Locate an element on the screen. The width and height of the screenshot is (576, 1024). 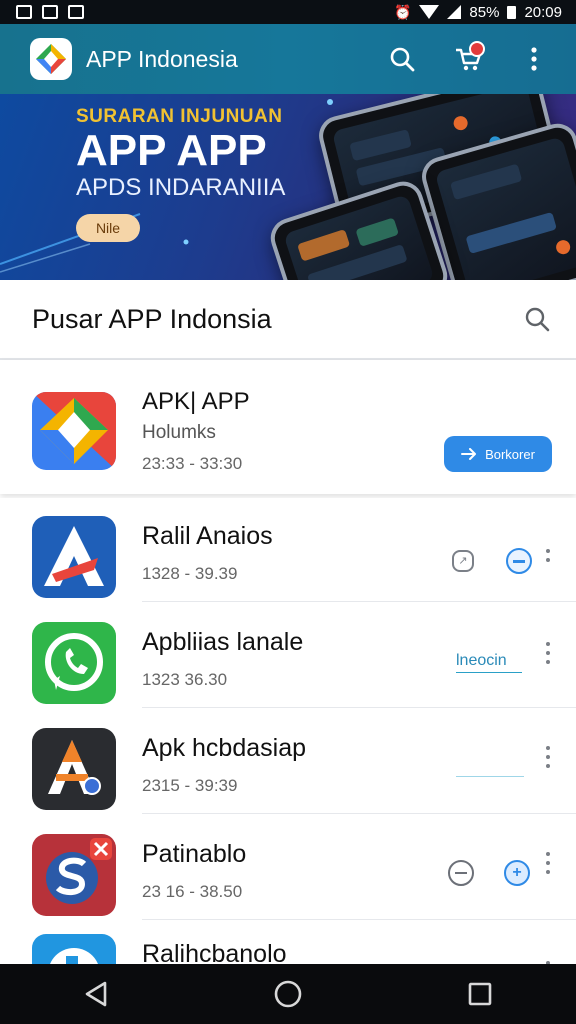
list-item: Ralil Anaios 1328 - 39.39 ↗ is located at coordinates (288, 550).